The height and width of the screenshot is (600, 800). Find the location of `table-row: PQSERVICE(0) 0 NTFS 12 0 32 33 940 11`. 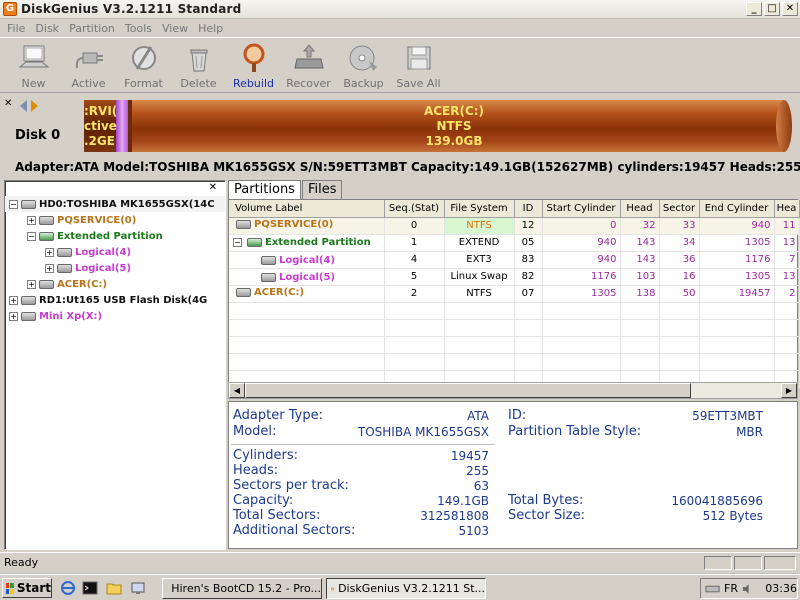

table-row: PQSERVICE(0) 0 NTFS 12 0 32 33 940 11 is located at coordinates (514, 226).